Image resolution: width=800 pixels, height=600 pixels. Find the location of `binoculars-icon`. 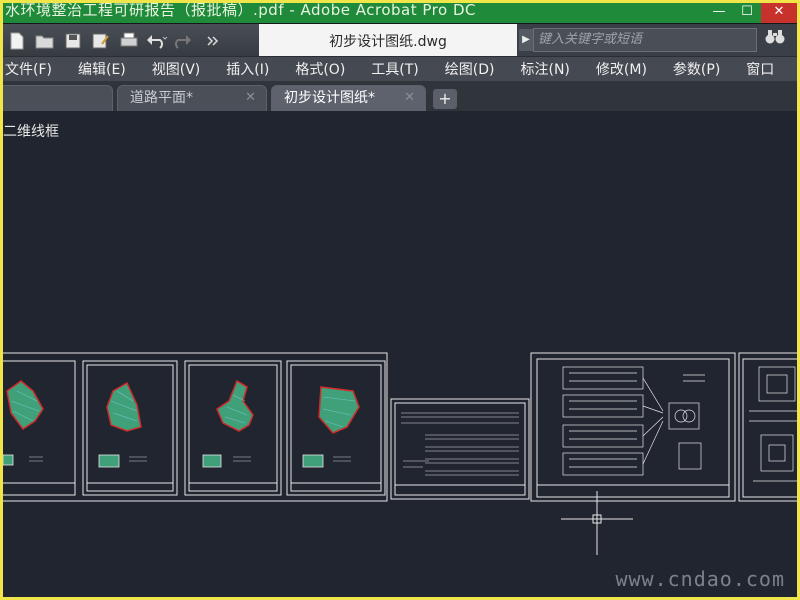

binoculars-icon is located at coordinates (775, 40).